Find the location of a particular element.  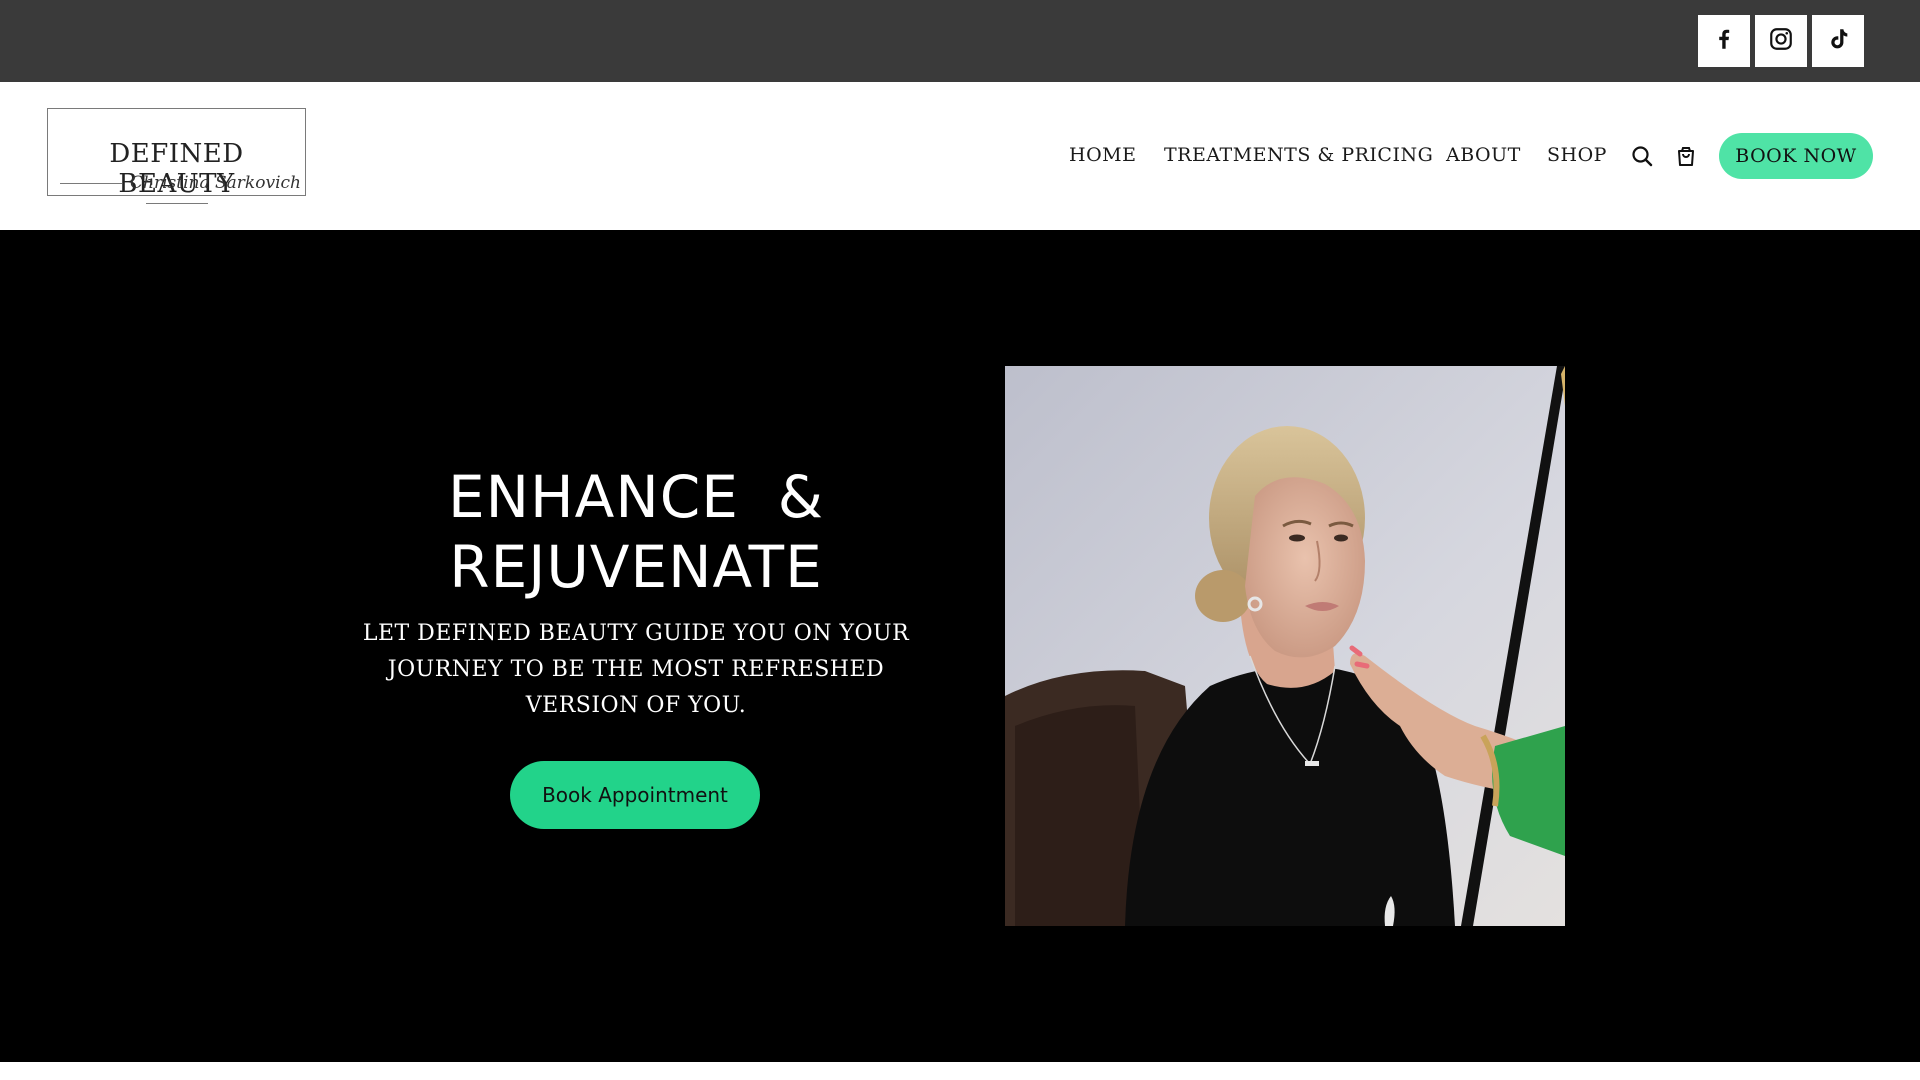

instagram-link is located at coordinates (1781, 41).